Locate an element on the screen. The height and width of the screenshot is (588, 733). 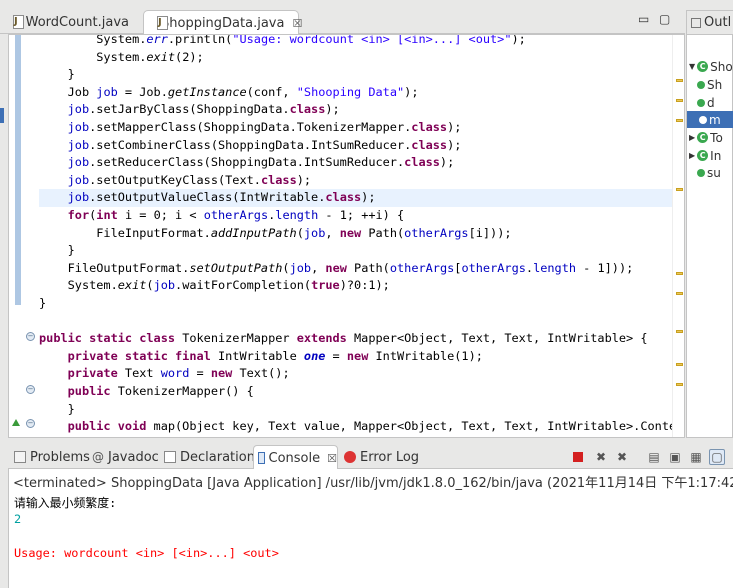
outline-panel: Outl ▼ C Sho Sh d m ▶ C To ▶ C In su is located at coordinates (709, 224).